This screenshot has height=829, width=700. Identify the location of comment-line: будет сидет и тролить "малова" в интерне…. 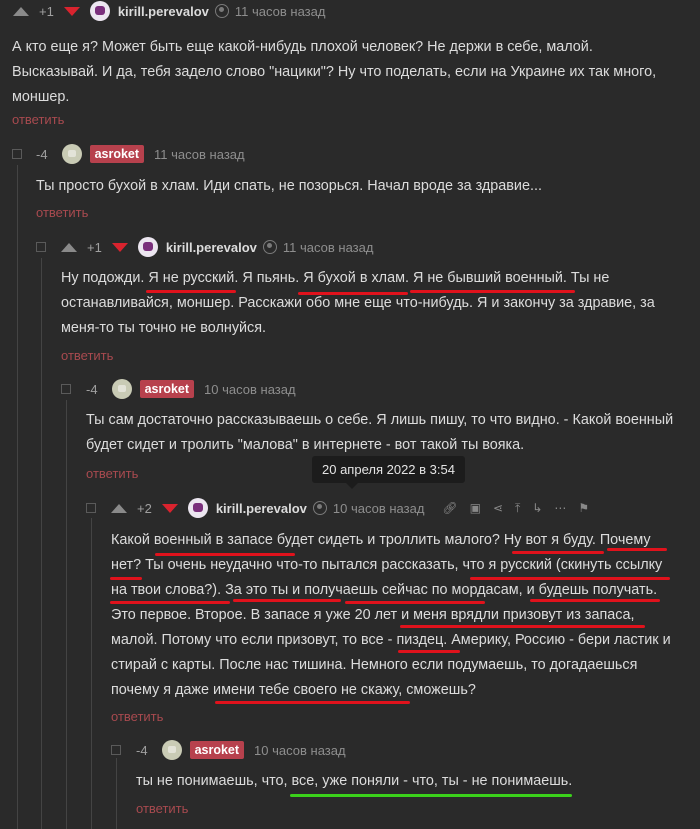
(305, 445).